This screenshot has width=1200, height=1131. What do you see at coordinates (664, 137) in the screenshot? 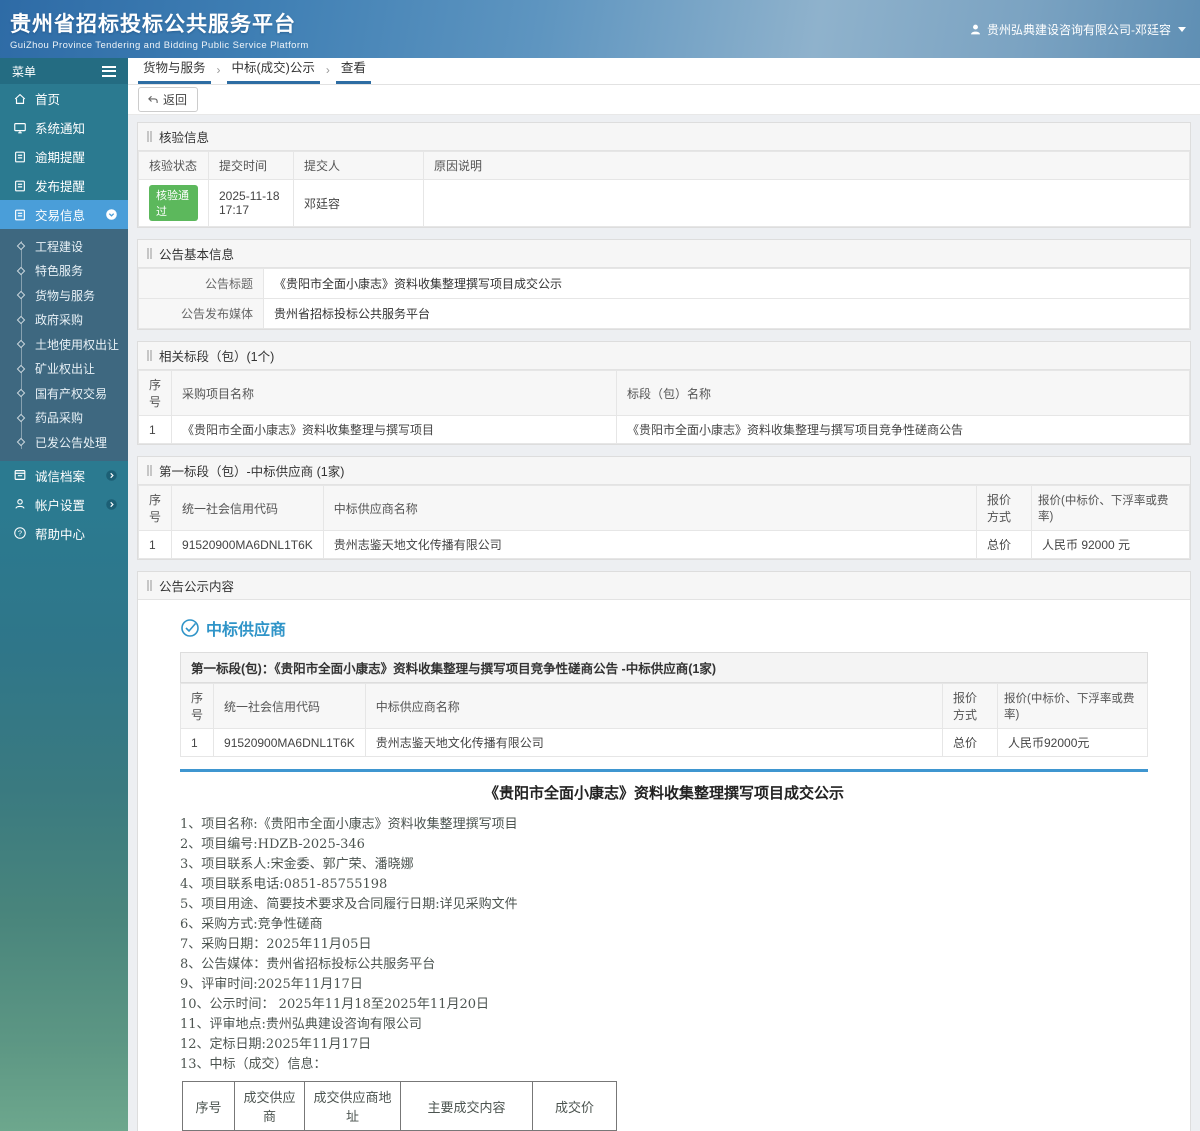
I see `verification-title: 核验信息` at bounding box center [664, 137].